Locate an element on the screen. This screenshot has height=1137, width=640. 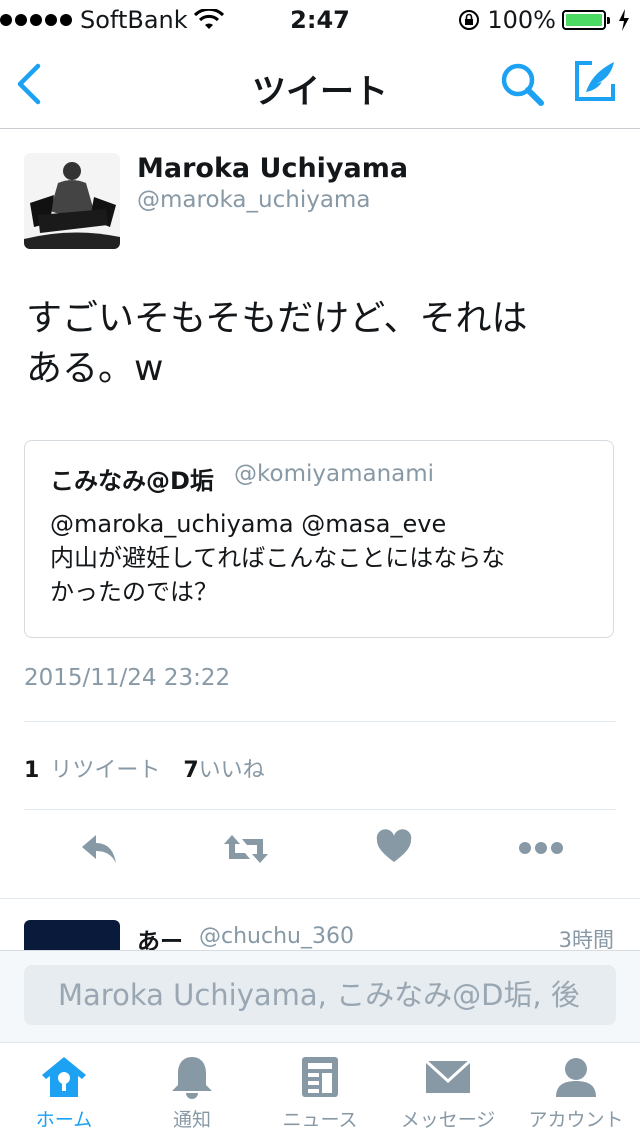
more-icon is located at coordinates (541, 847).